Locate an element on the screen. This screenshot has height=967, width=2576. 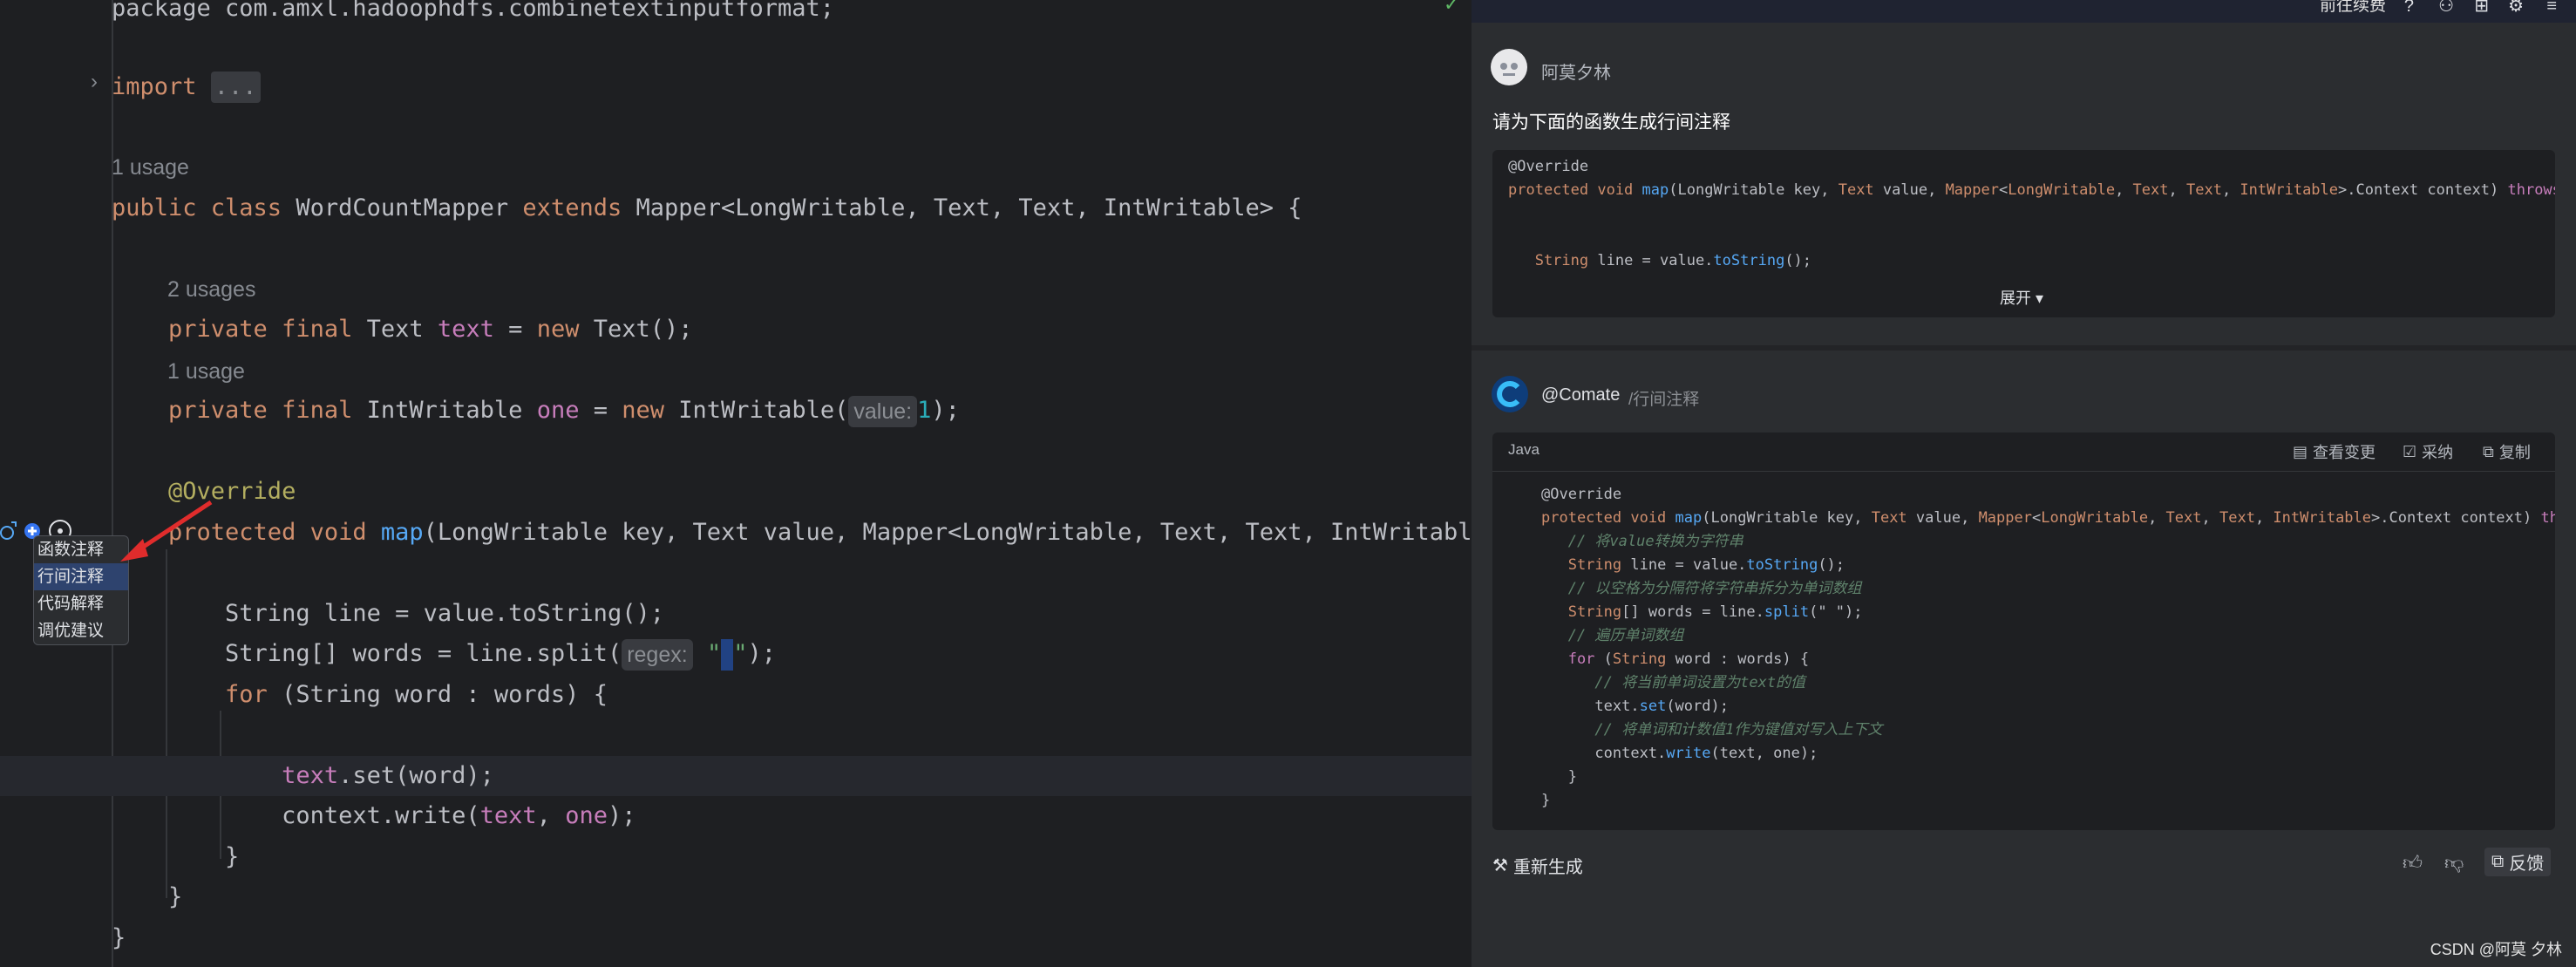
code-line-words-var: String[] words = line.split(regex: " "); is located at coordinates (444, 654).